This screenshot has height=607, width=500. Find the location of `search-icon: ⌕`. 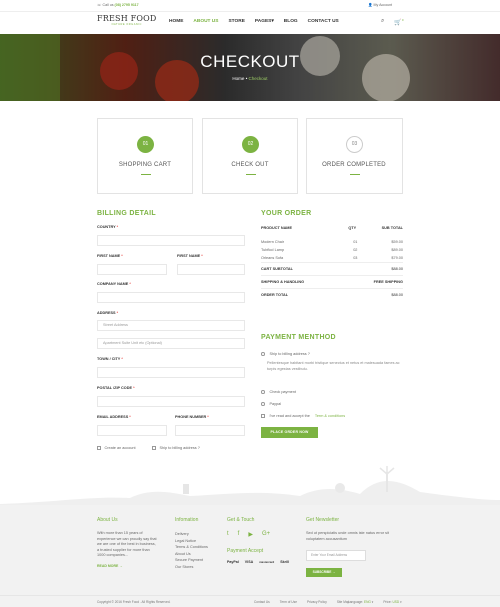

search-icon: ⌕ is located at coordinates (382, 22).